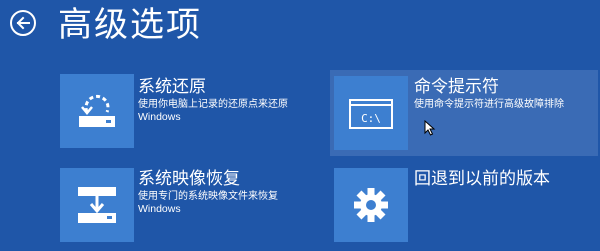 Image resolution: width=600 pixels, height=251 pixels. I want to click on command-prompt-icon-text: C:\, so click(371, 118).